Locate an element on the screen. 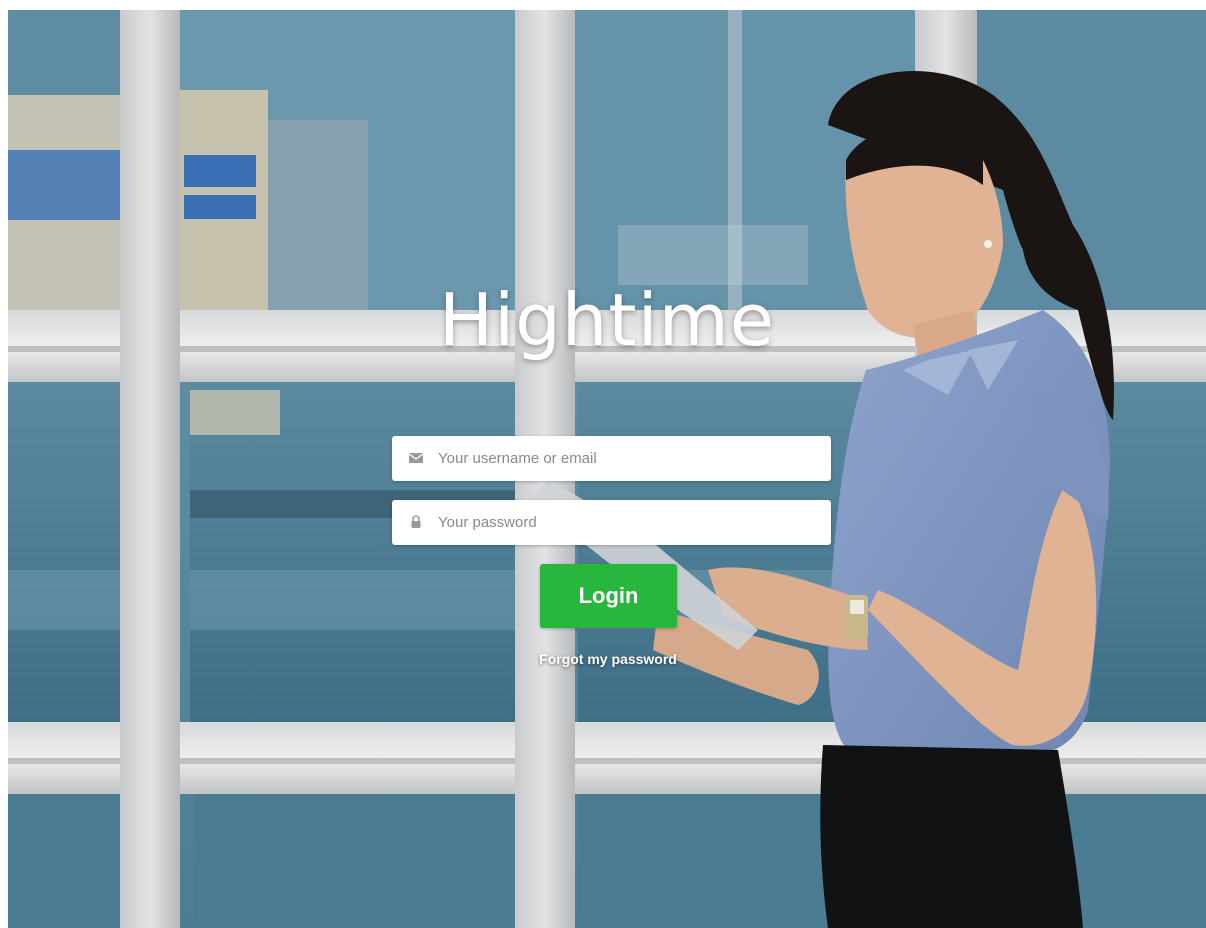  username-field is located at coordinates (611, 458).